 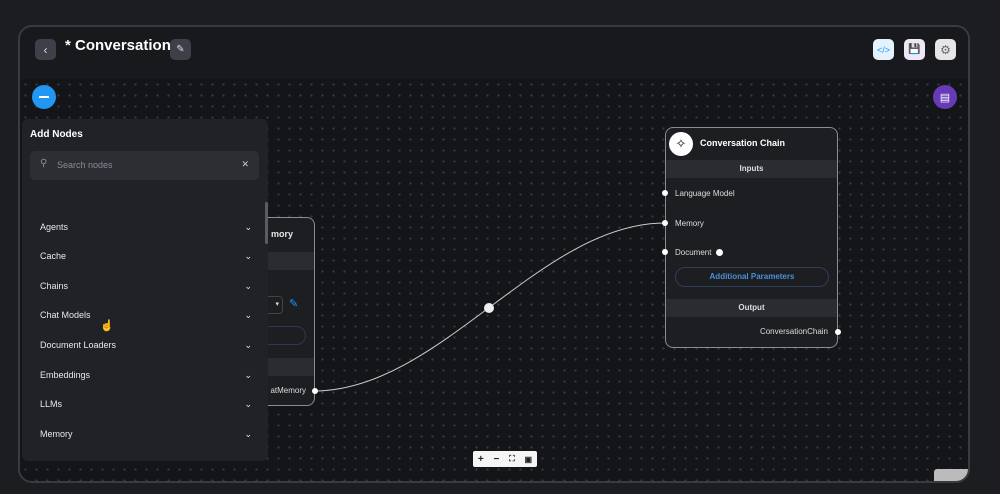 What do you see at coordinates (146, 286) in the screenshot?
I see `category-chains: Chains ⌄` at bounding box center [146, 286].